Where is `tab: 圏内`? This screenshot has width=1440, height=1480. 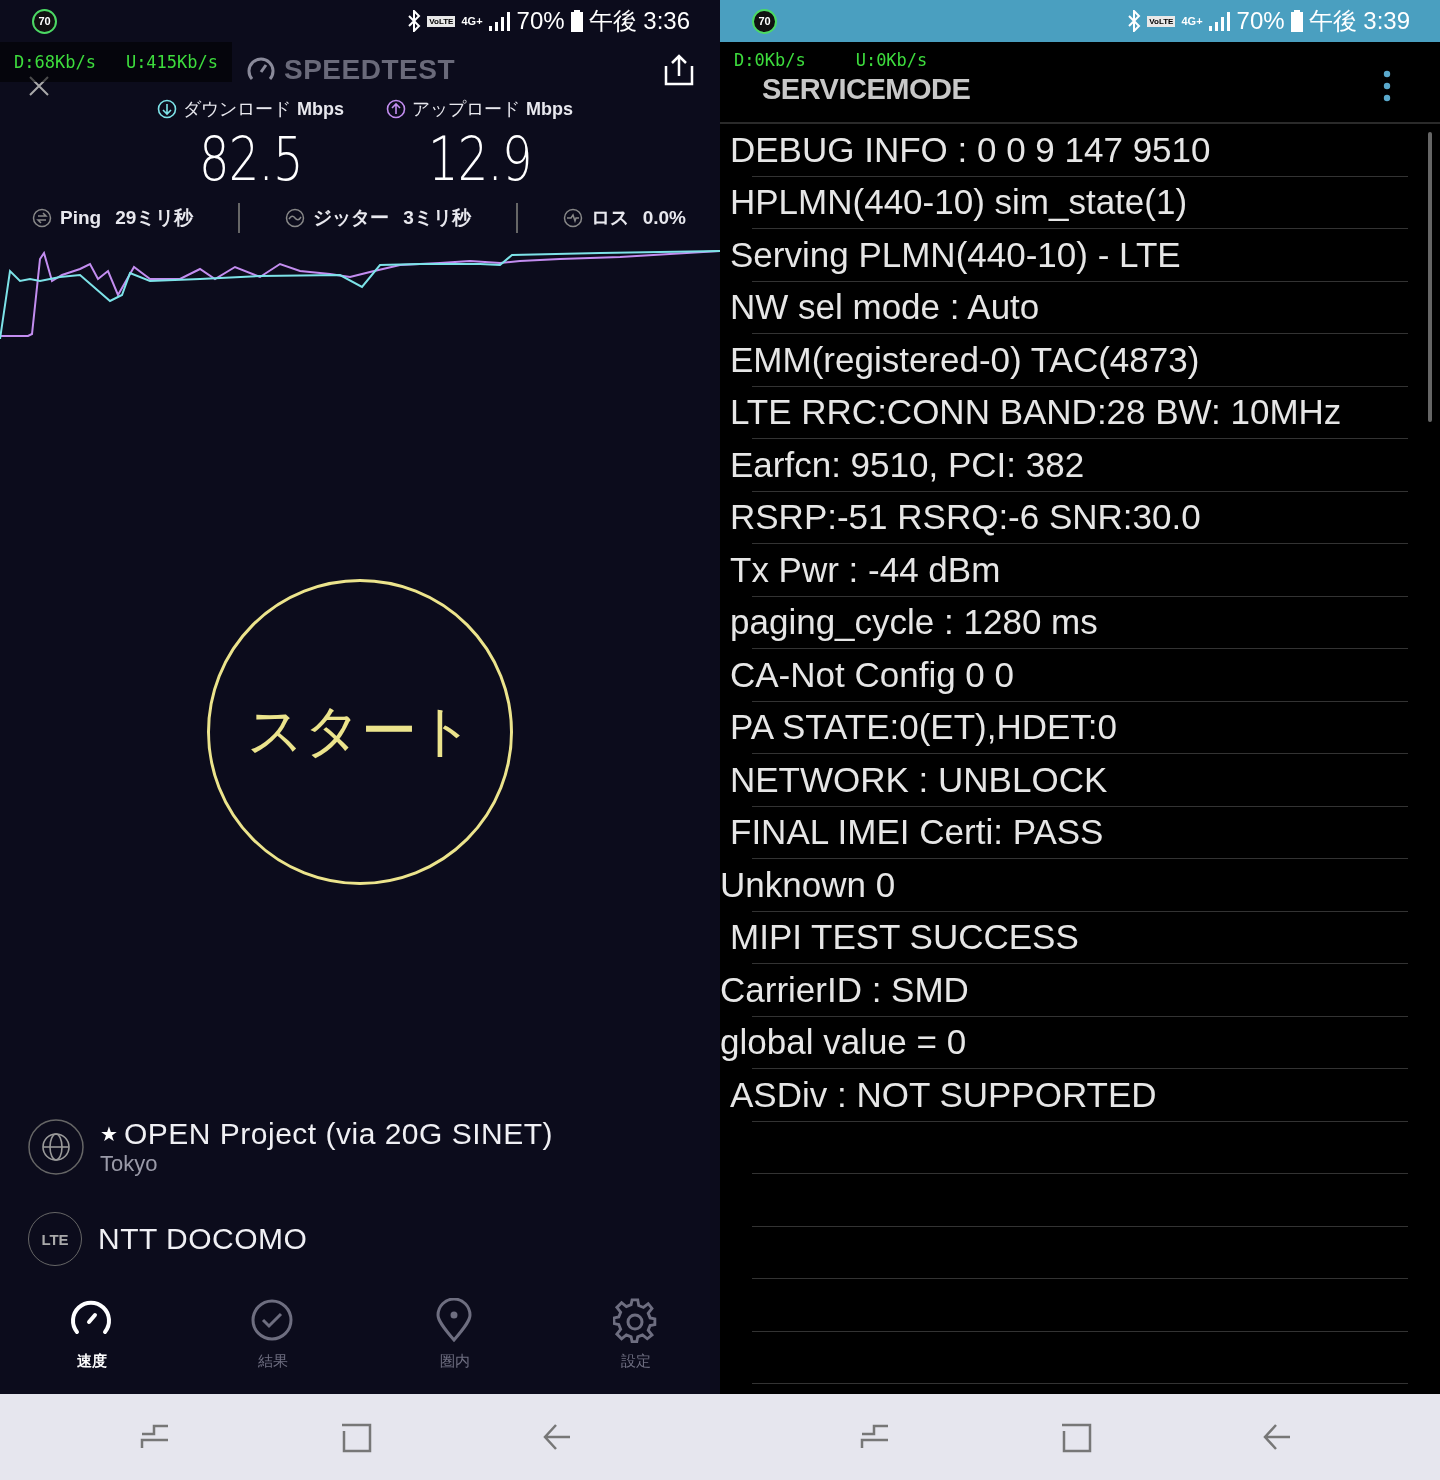 tab: 圏内 is located at coordinates (454, 1346).